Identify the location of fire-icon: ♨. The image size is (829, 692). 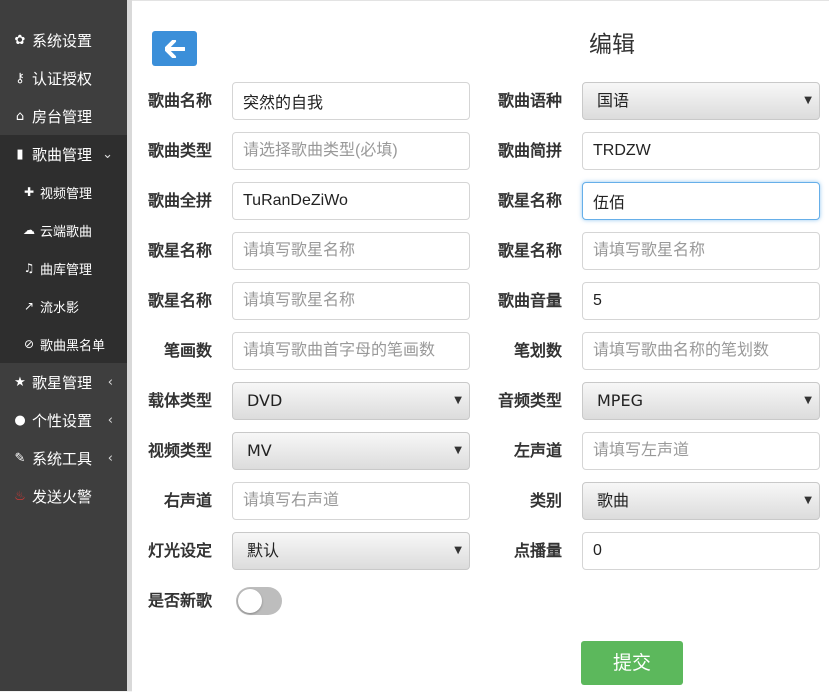
(20, 496).